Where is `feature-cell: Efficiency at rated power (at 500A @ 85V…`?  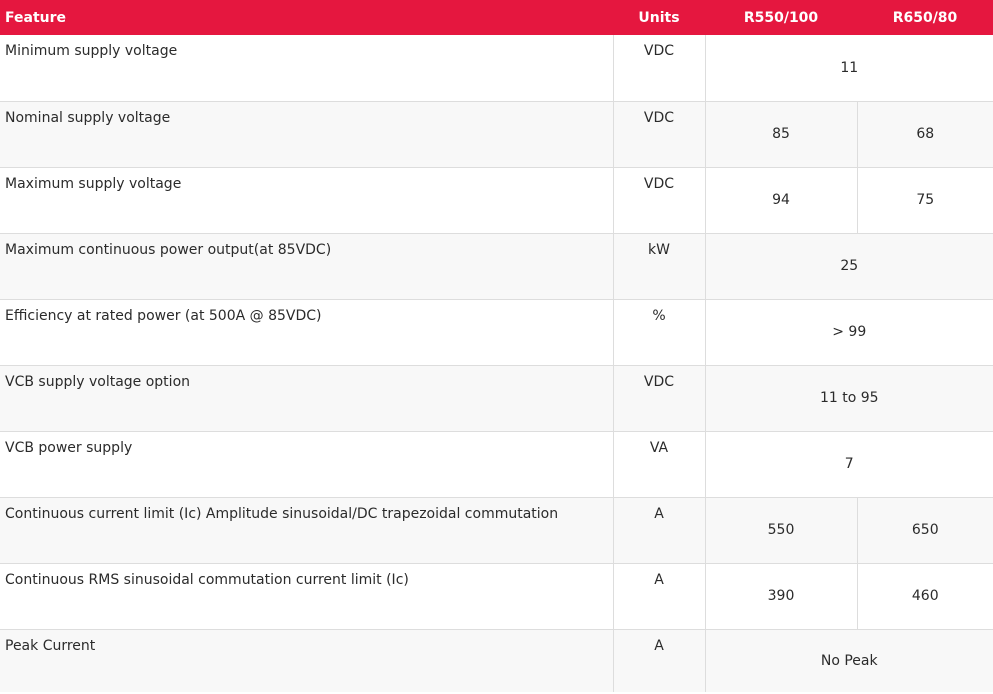
feature-cell: Efficiency at rated power (at 500A @ 85V… is located at coordinates (306, 332).